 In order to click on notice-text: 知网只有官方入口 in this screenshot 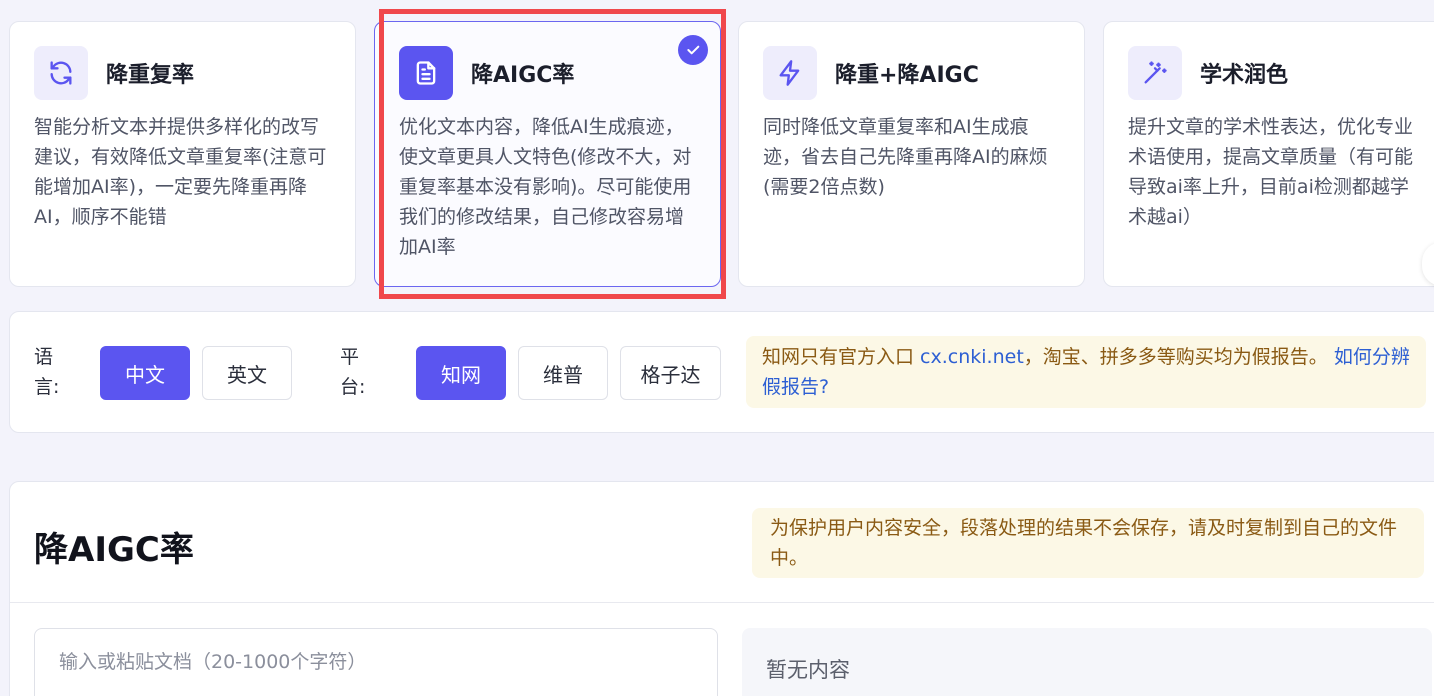, I will do `click(841, 357)`.